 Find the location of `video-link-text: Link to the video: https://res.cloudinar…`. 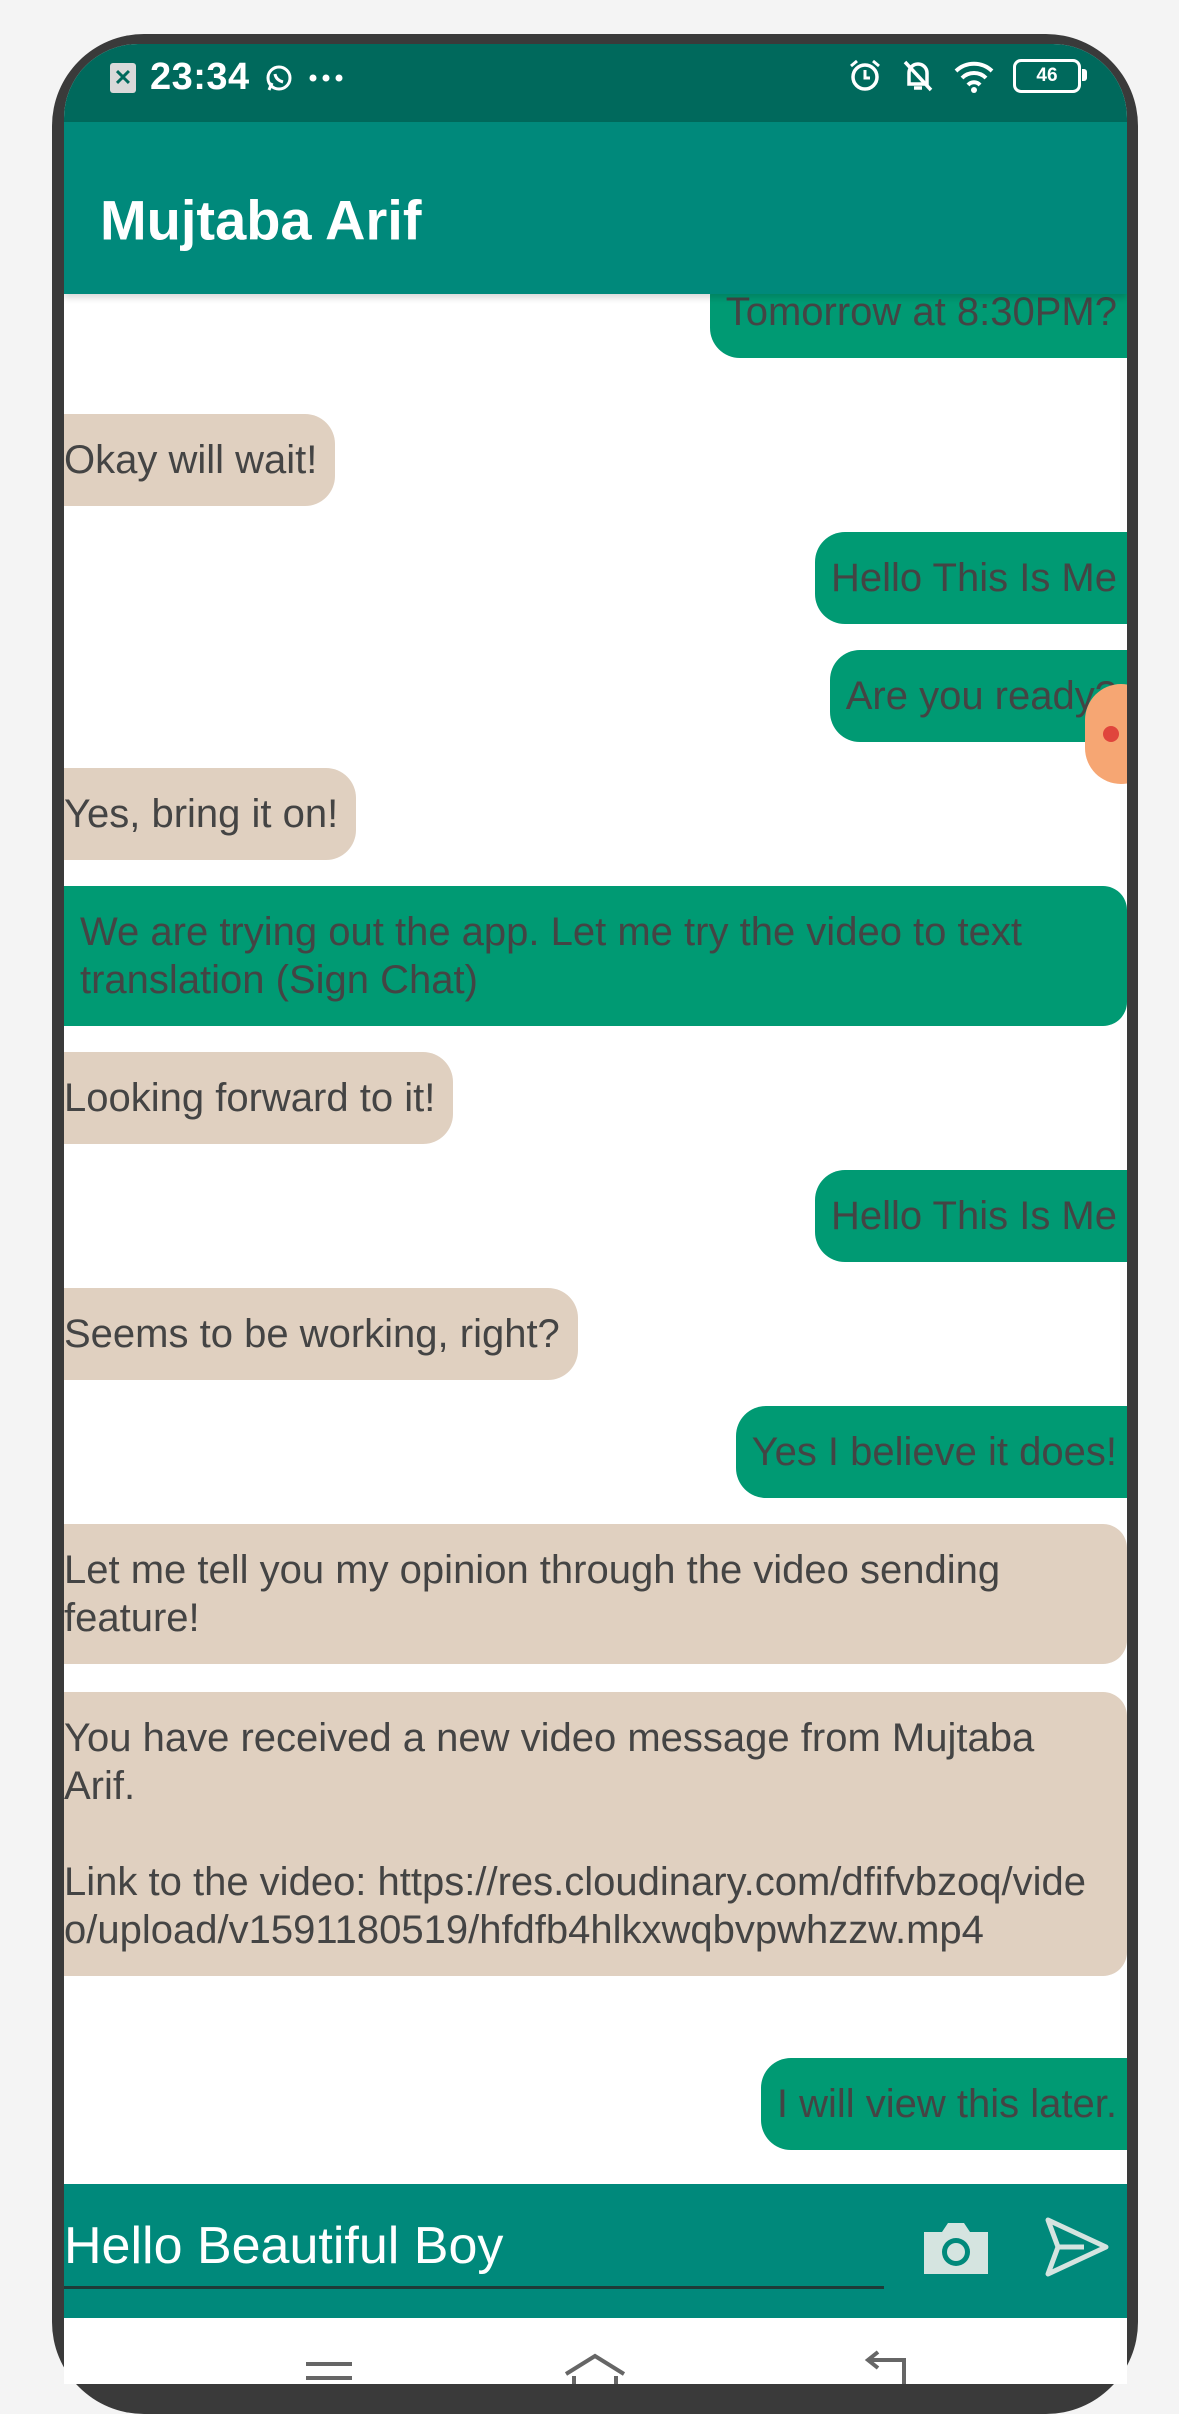

video-link-text: Link to the video: https://res.cloudinar… is located at coordinates (586, 1906).